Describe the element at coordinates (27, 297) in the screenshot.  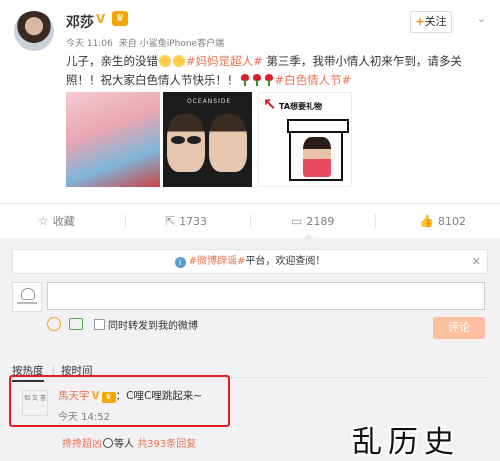
I see `current-user-avatar` at that location.